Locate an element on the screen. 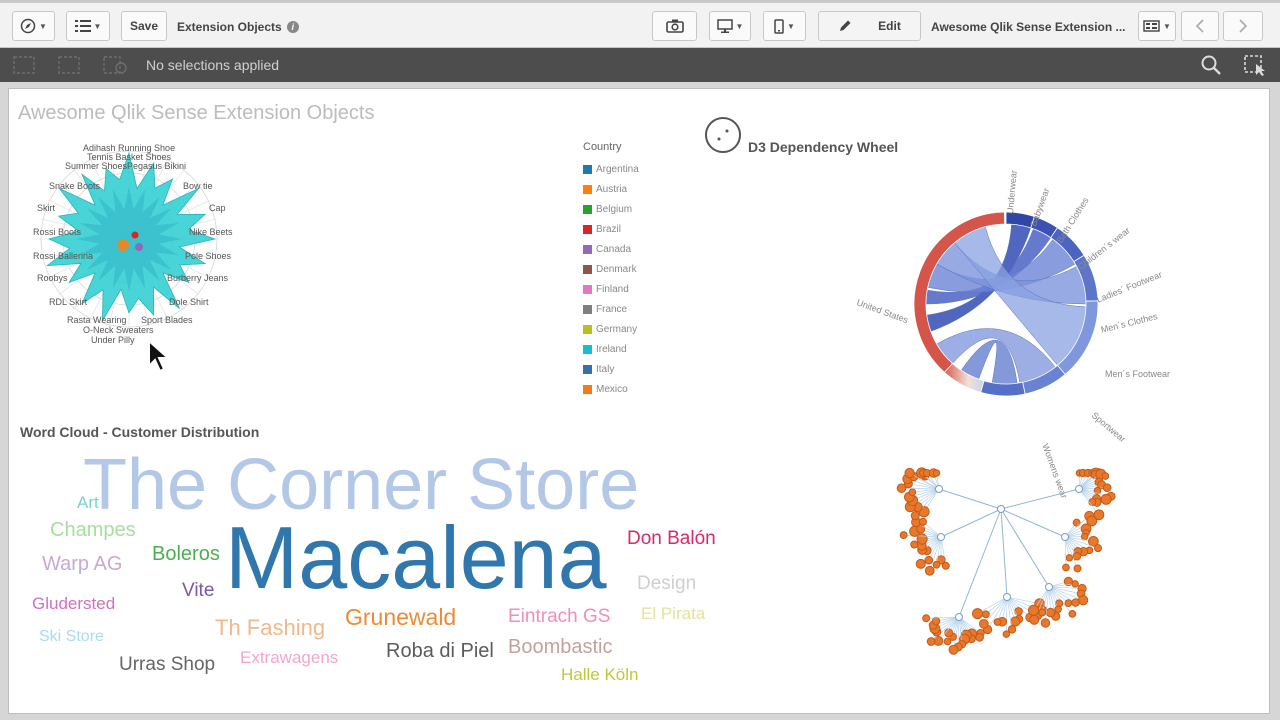 This screenshot has width=1280, height=720. info-icon: i is located at coordinates (292, 27).